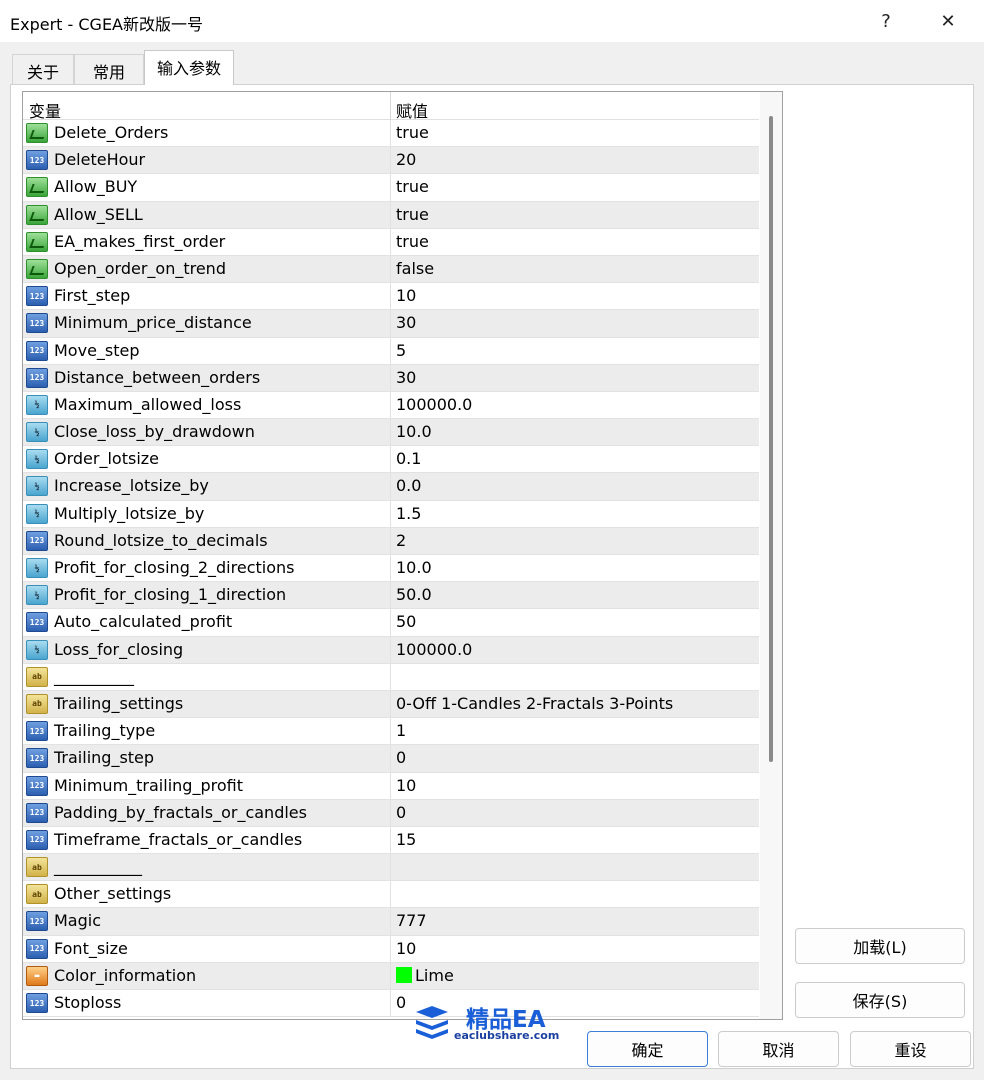 The image size is (984, 1080). Describe the element at coordinates (534, 703) in the screenshot. I see `parameter-value: 0-Off 1-Candles 2-Fractals 3-Points` at that location.